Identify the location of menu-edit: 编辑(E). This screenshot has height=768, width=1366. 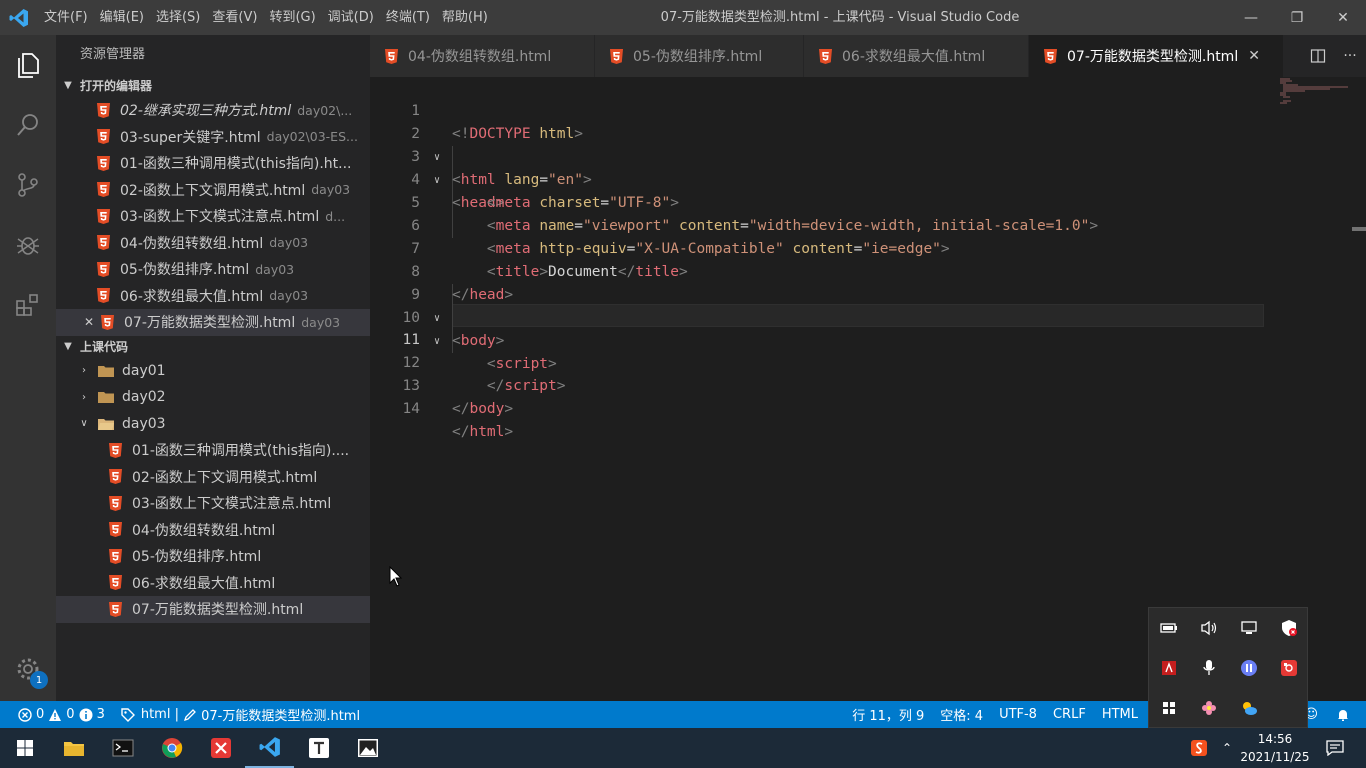
(122, 17).